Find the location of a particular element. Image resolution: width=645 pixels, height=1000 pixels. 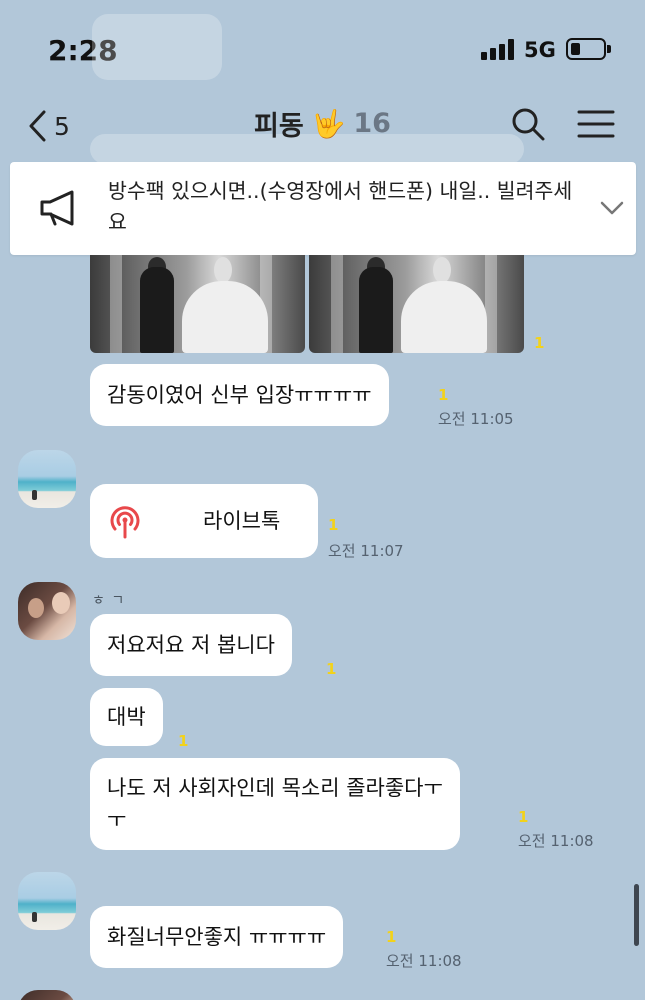

chat-title: 피동 is located at coordinates (279, 126).